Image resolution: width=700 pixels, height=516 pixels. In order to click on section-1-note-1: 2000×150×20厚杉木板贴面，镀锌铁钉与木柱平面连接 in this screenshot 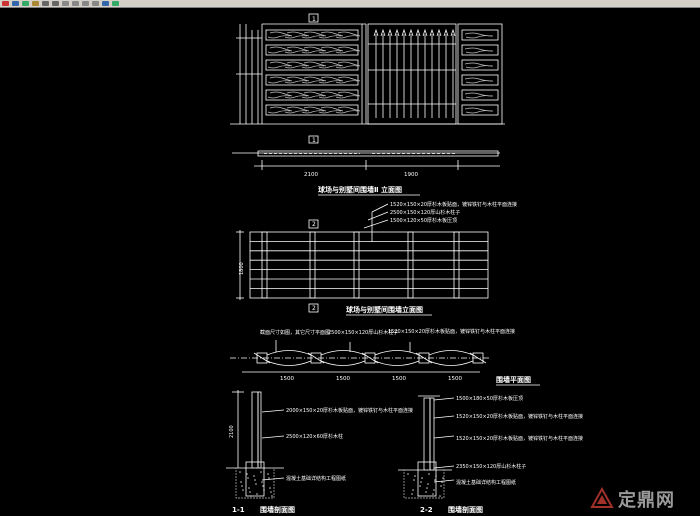, I will do `click(349, 410)`.